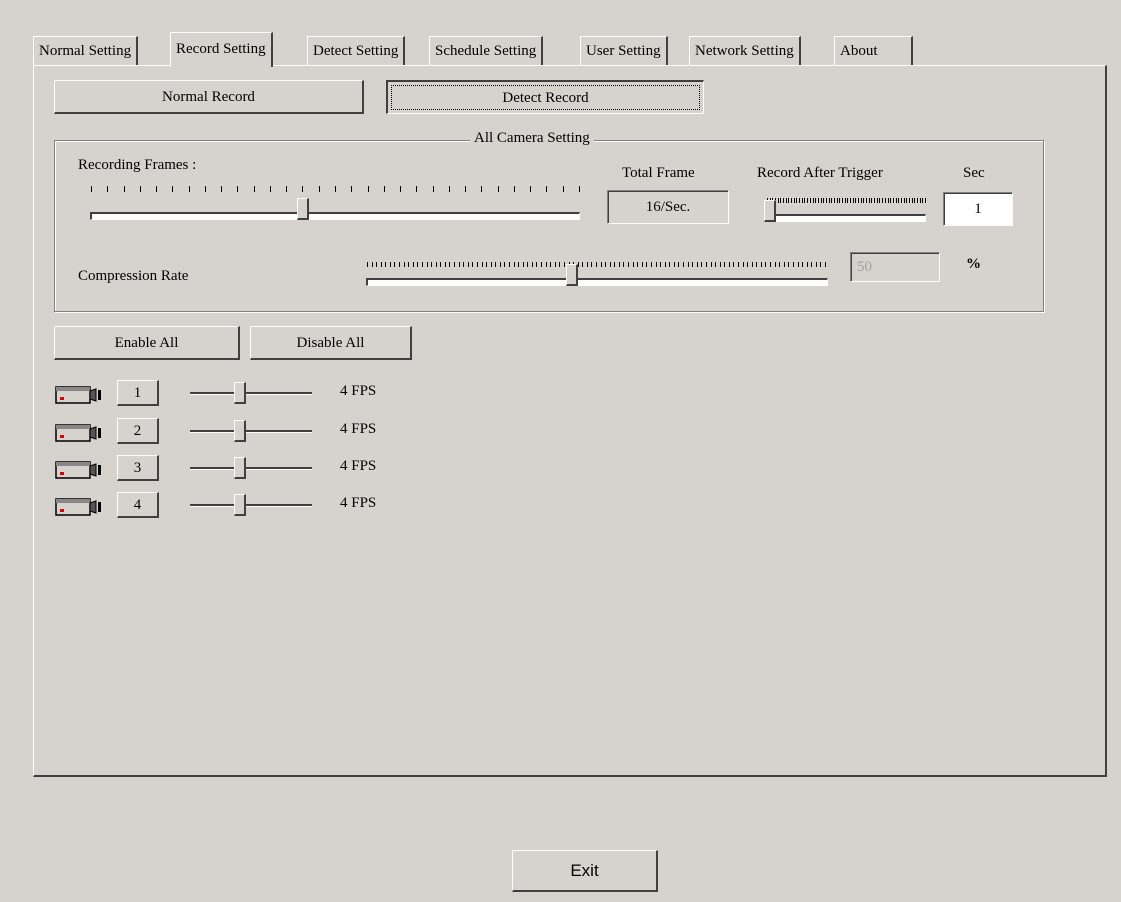  Describe the element at coordinates (668, 207) in the screenshot. I see `total-frame-display: 16/Sec.` at that location.